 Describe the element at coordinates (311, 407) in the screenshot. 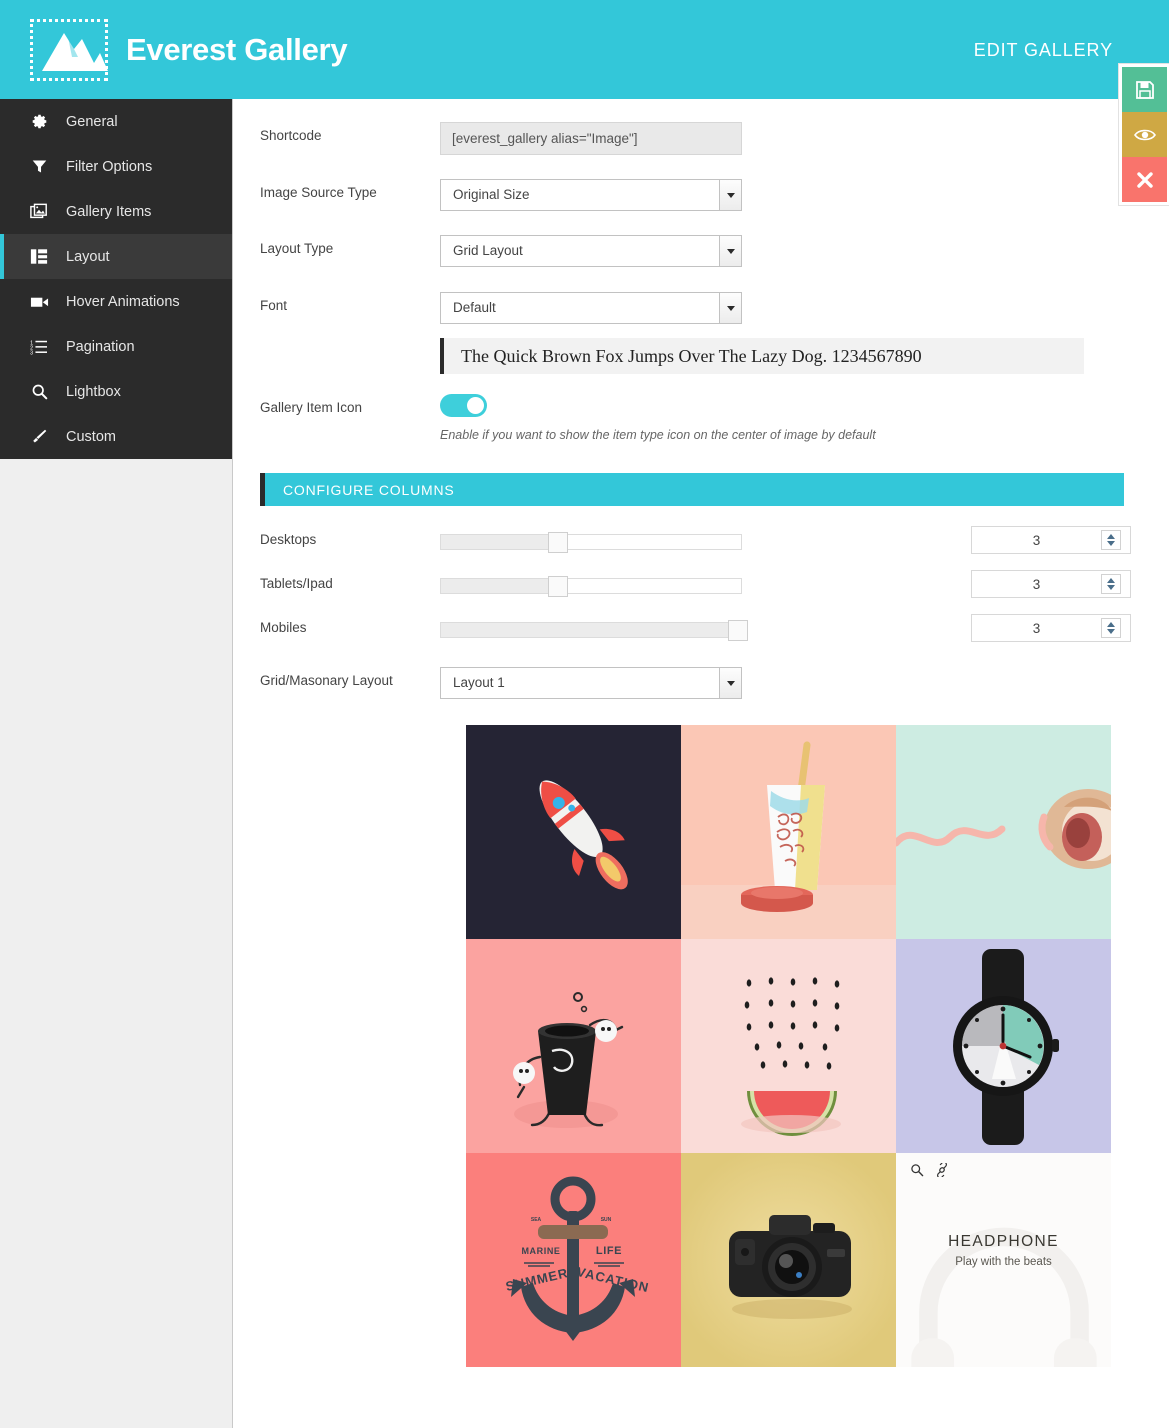

I see `gallery-item-icon-label: Gallery Item Icon` at that location.